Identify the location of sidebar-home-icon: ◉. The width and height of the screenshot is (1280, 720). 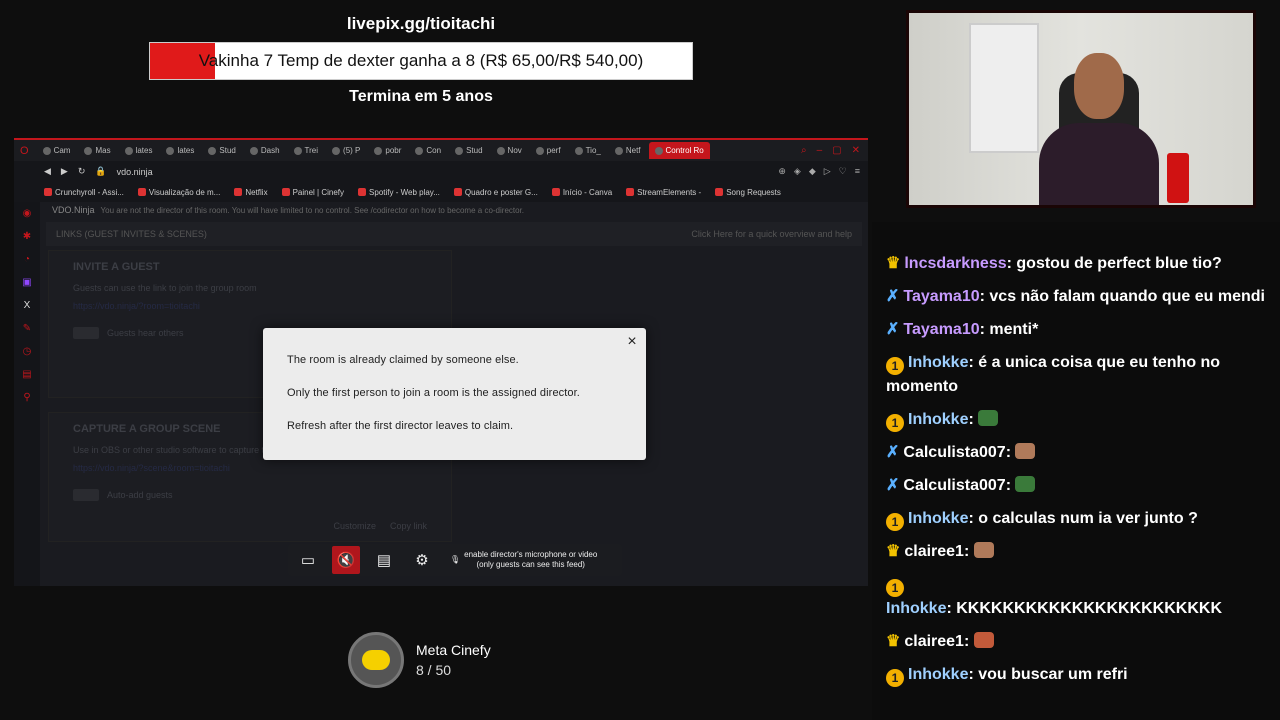
(27, 213).